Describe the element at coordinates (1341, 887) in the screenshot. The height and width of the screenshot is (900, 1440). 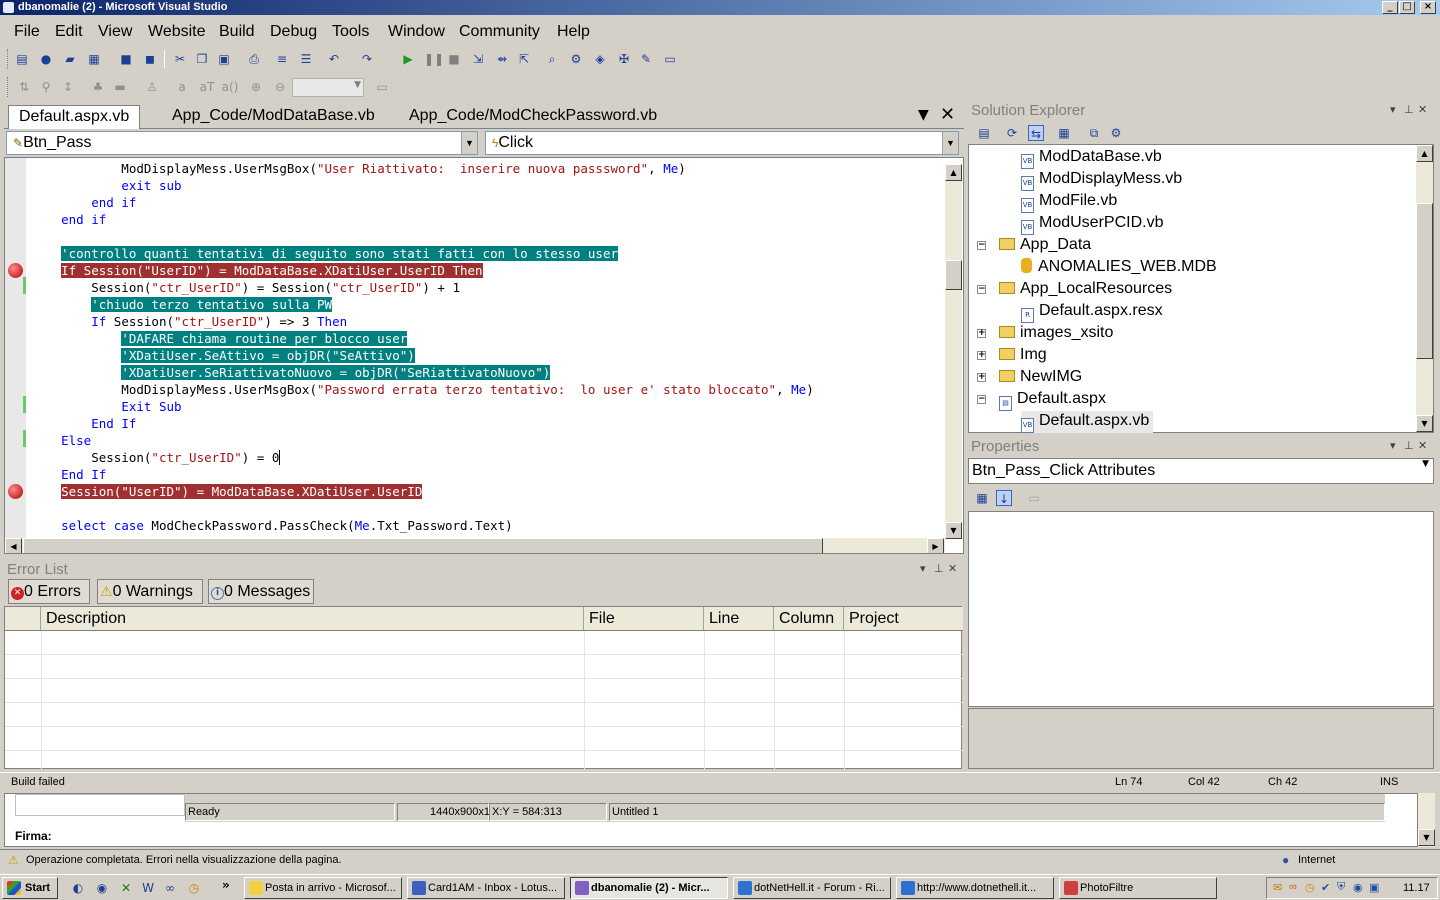
I see `shield-tray-icon: ⛨` at that location.